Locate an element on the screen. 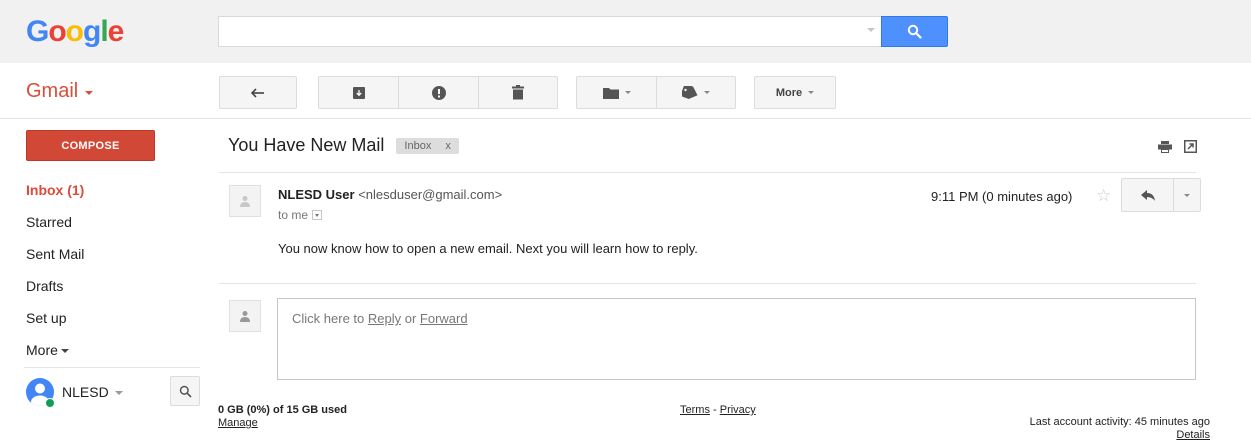  reply-or: or is located at coordinates (410, 318).